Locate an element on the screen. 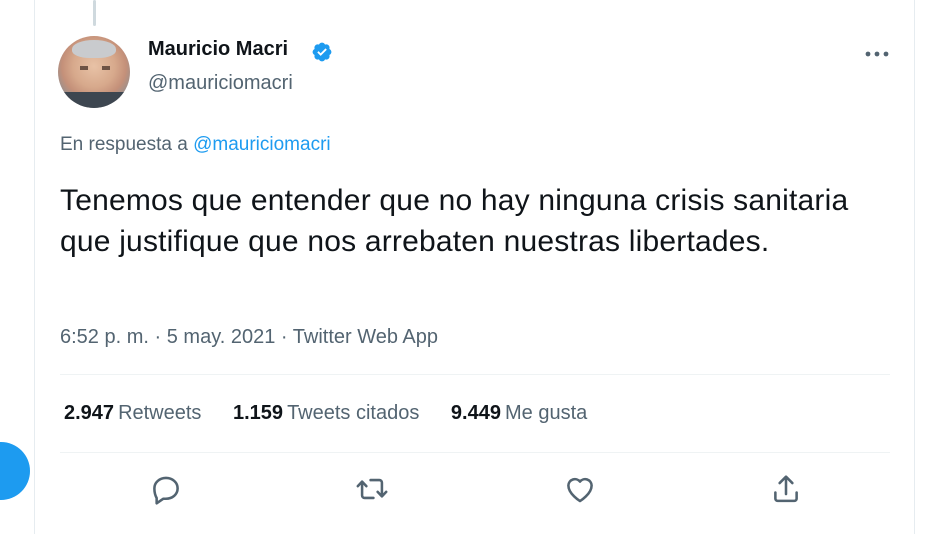 The image size is (950, 534). quote-tweets-stat: 1.159 Tweets citados is located at coordinates (326, 413).